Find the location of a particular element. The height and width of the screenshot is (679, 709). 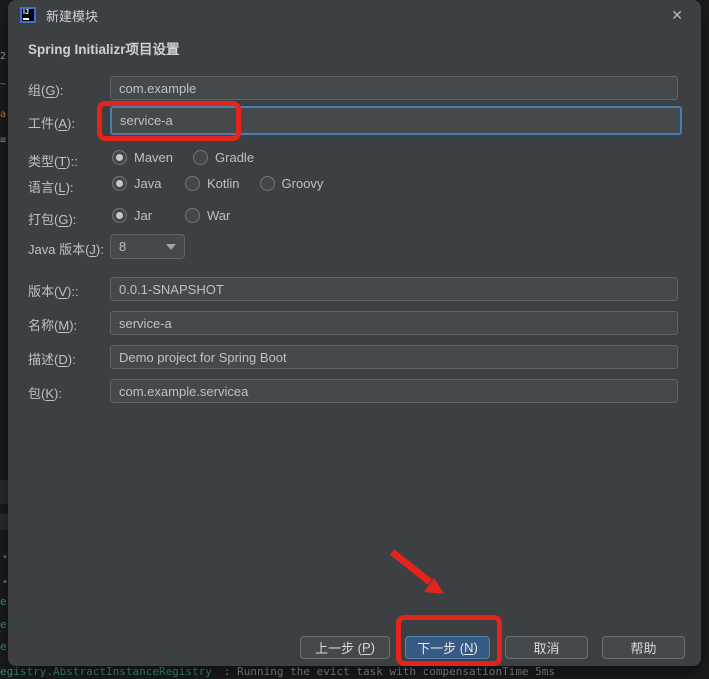

radio-label: Groovy is located at coordinates (302, 183).